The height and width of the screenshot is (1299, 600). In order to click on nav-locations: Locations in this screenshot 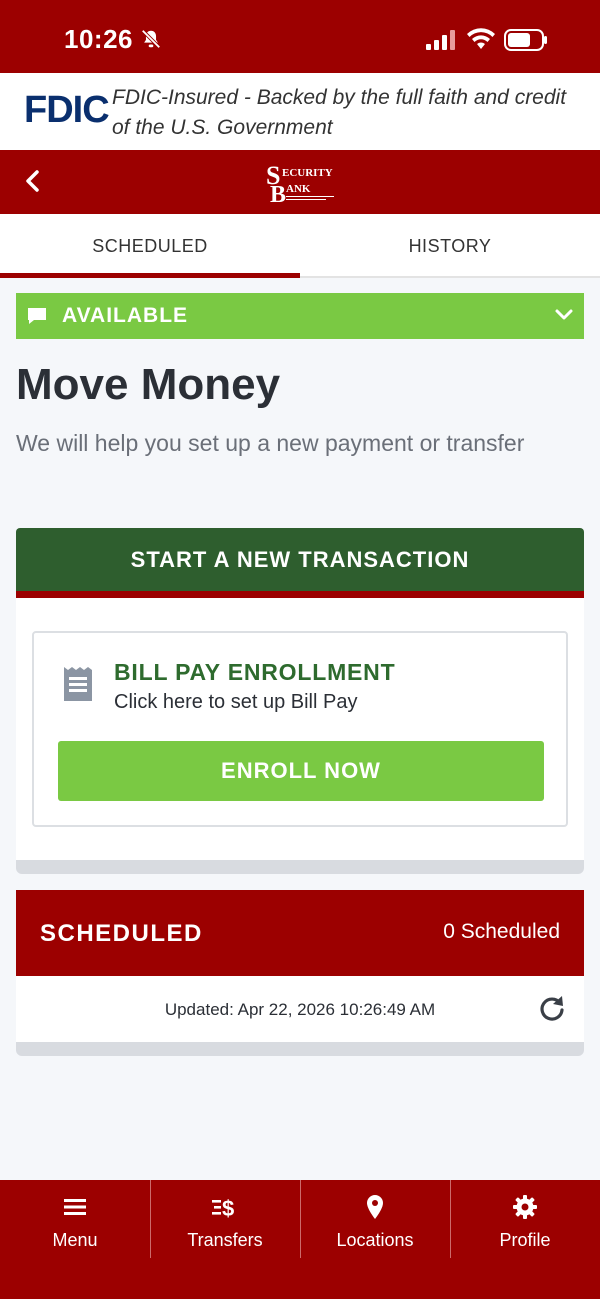, I will do `click(375, 1219)`.